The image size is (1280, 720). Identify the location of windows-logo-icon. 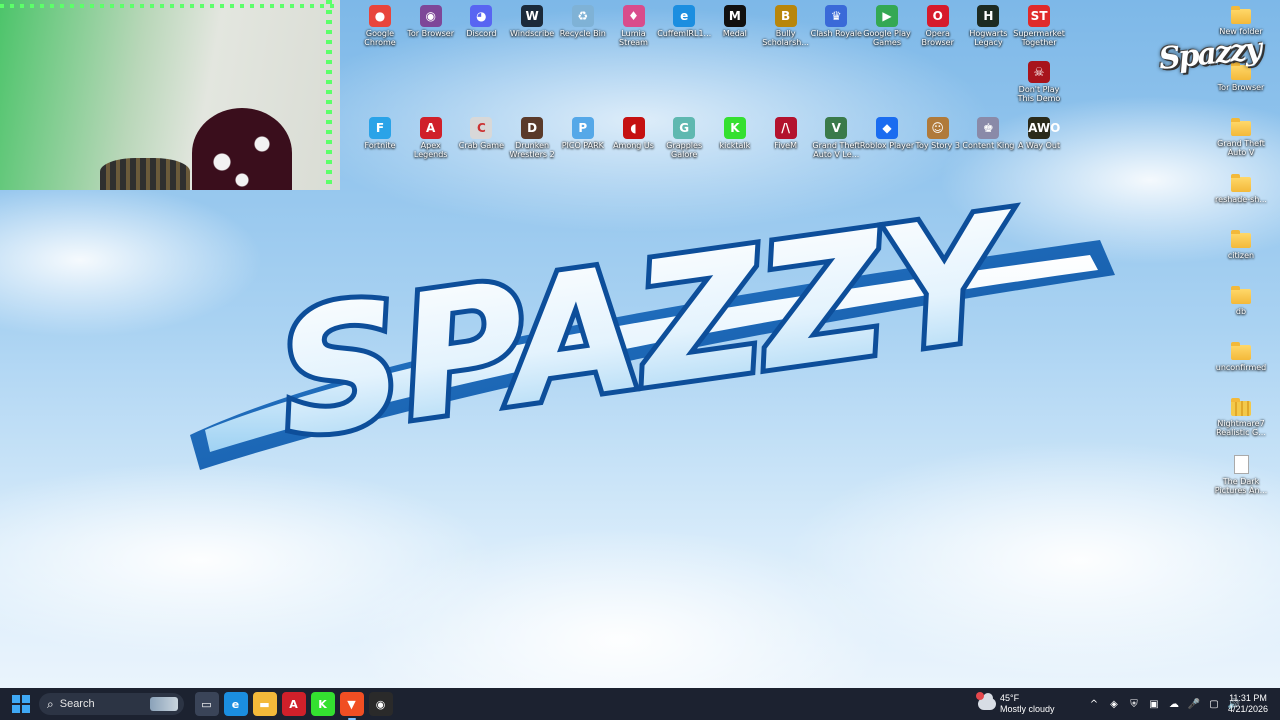
(16, 699).